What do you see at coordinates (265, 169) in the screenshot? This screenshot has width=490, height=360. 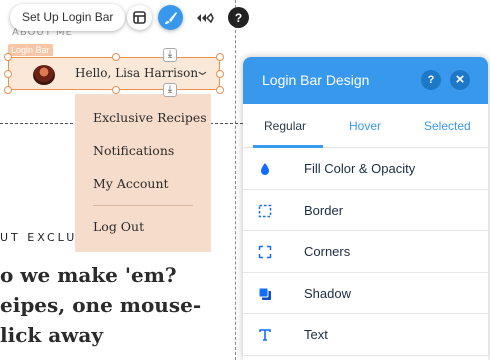 I see `fill-drop-icon` at bounding box center [265, 169].